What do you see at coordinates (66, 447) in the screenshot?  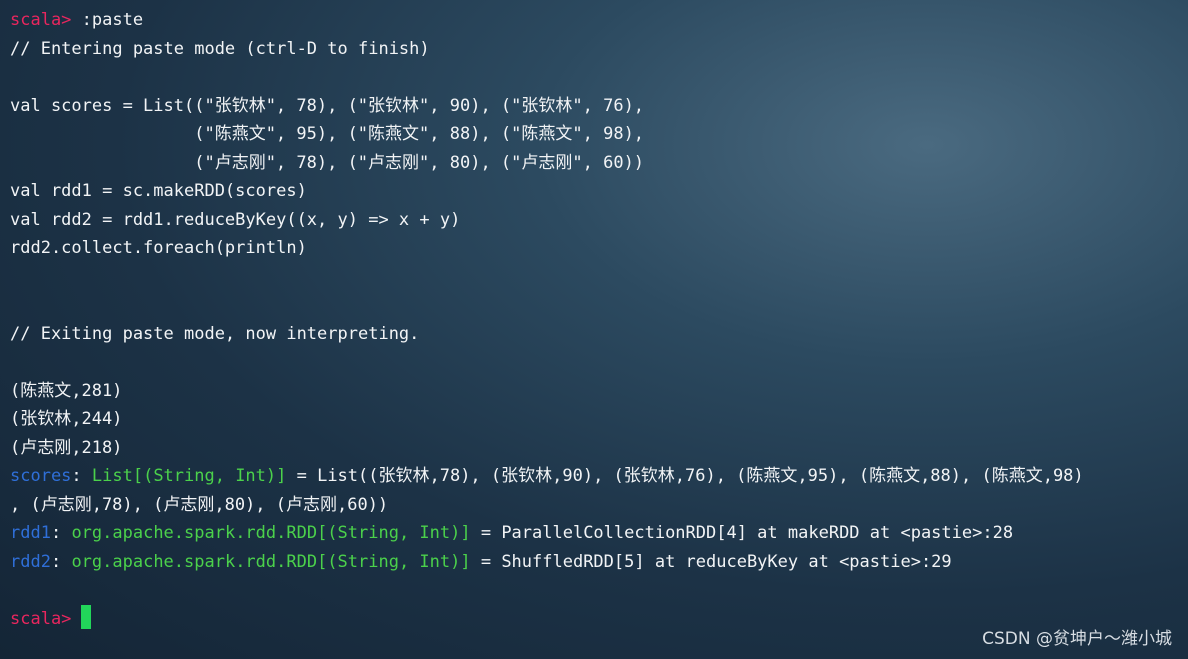 I see `terminal-line: (卢志刚,218)` at bounding box center [66, 447].